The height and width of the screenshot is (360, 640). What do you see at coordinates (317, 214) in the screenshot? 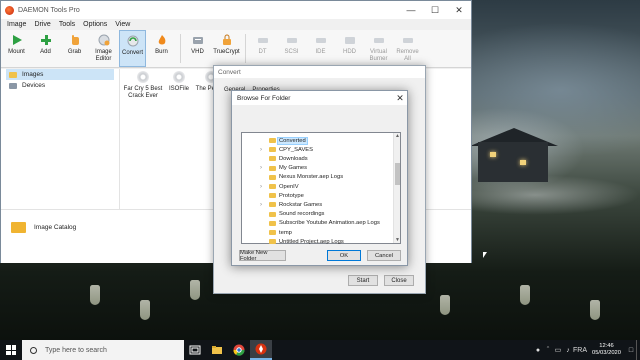
I see `folder-tree-item: Sound recordings` at bounding box center [317, 214].